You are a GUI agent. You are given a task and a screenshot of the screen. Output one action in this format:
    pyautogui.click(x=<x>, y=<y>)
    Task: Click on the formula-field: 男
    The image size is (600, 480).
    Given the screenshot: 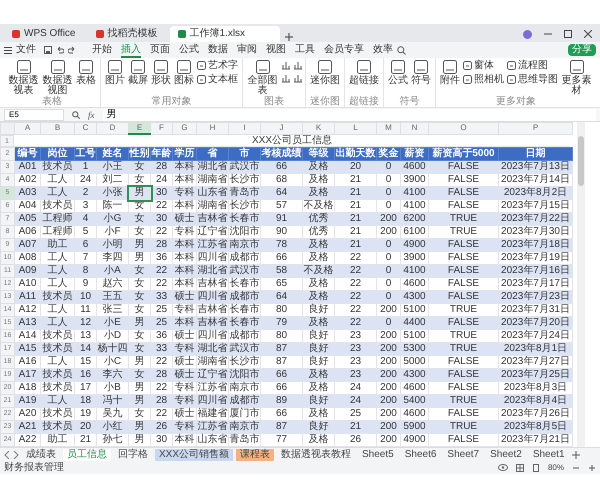 What is the action you would take?
    pyautogui.click(x=349, y=114)
    